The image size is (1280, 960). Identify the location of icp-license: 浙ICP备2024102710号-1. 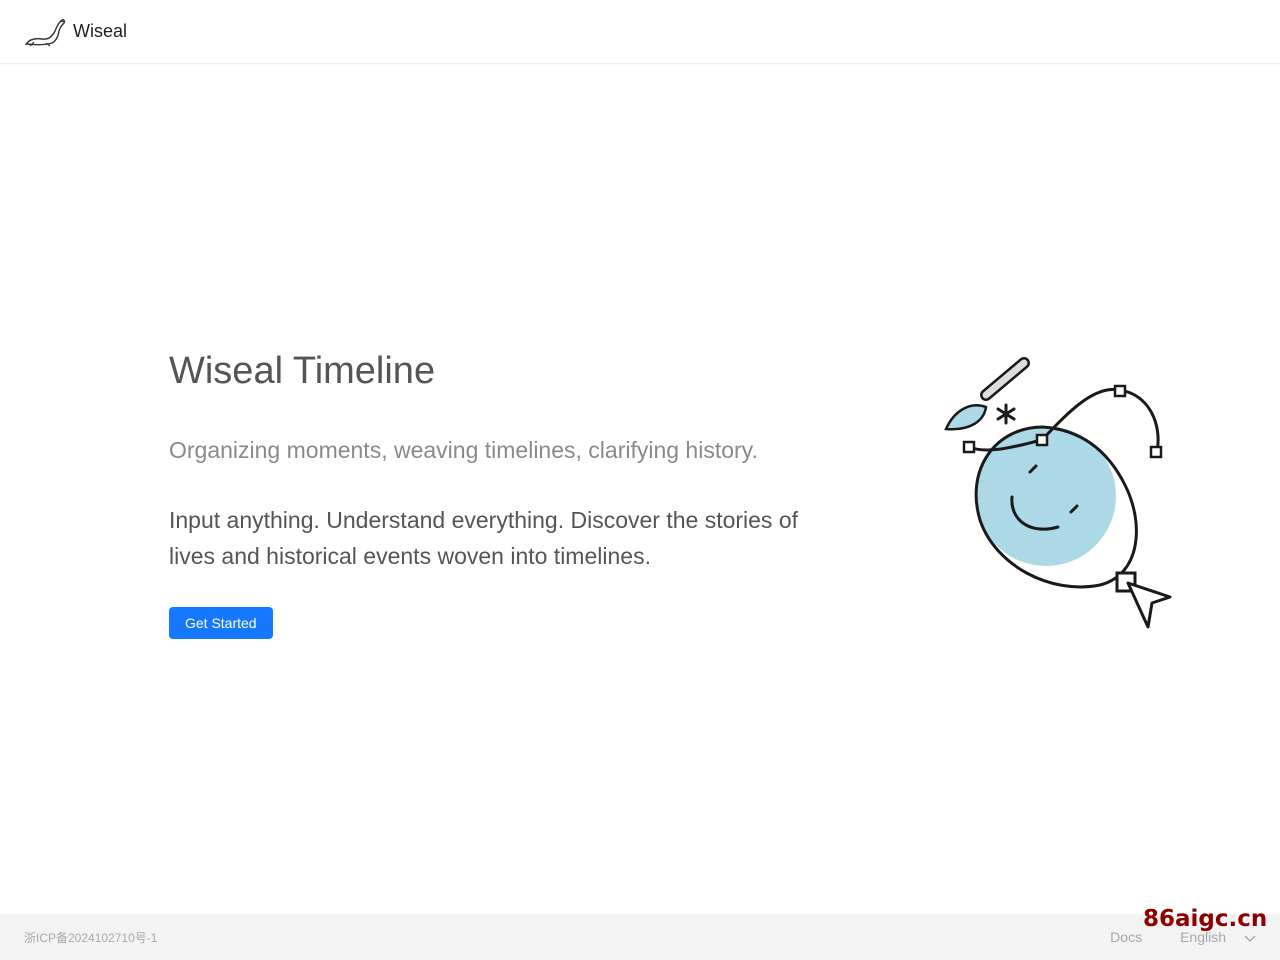
(90, 937).